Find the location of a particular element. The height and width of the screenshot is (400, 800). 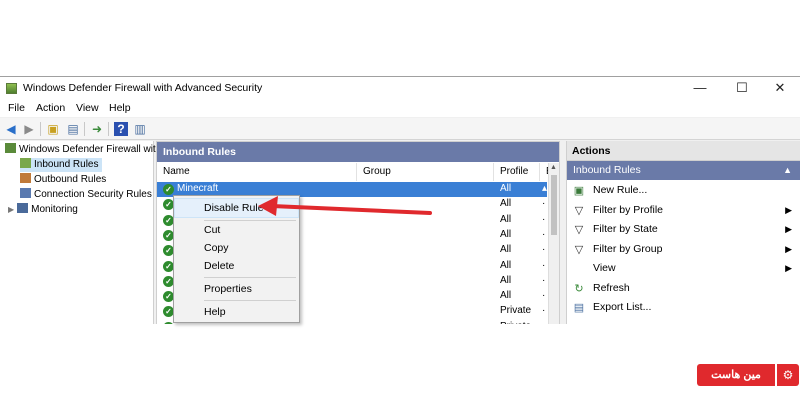

actions-section-label: Inbound Rules is located at coordinates (607, 170).